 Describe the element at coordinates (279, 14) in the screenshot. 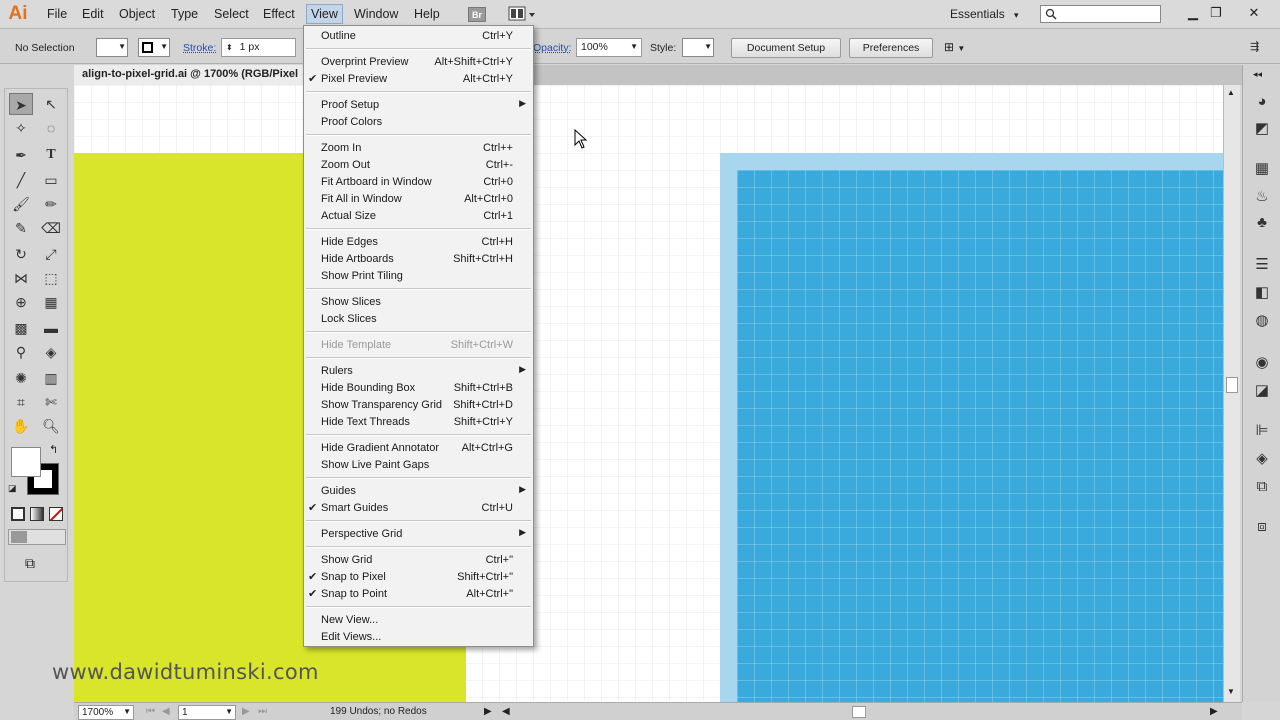

I see `menu-effect: Effect` at that location.